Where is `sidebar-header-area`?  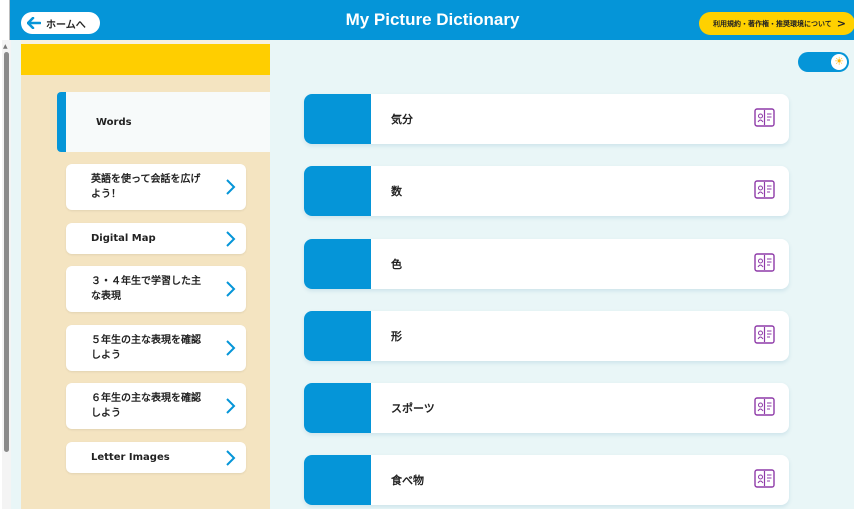 sidebar-header-area is located at coordinates (145, 57).